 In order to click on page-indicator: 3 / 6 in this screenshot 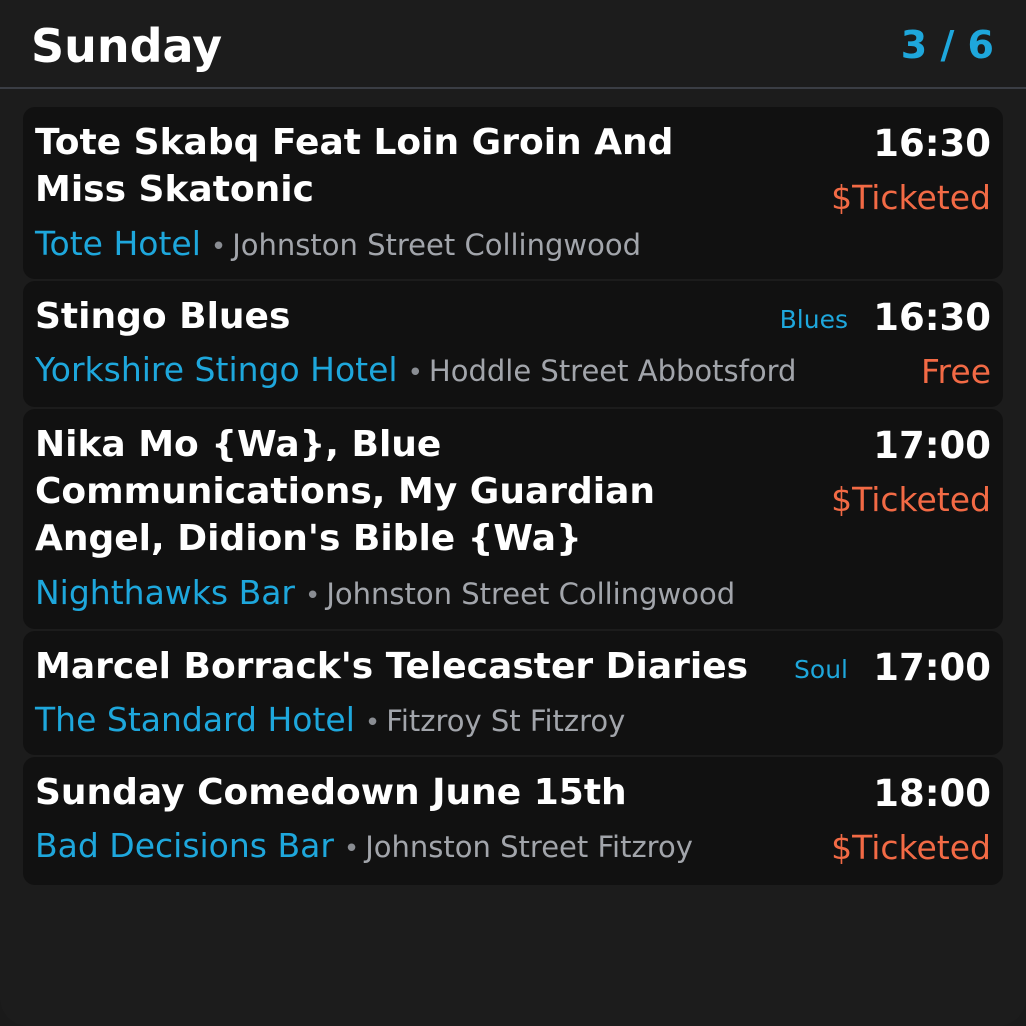, I will do `click(947, 45)`.